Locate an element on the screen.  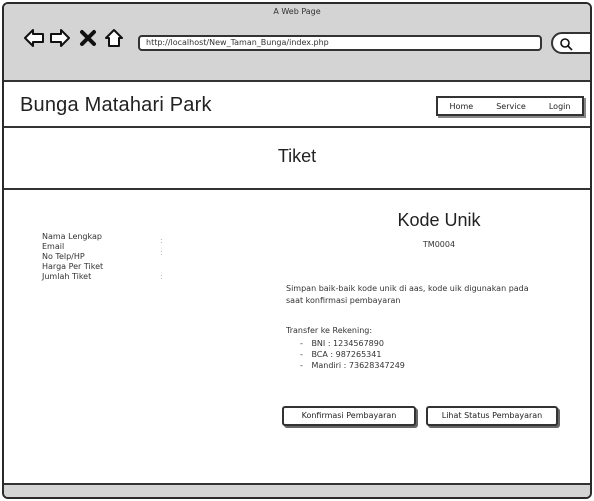
top-navigation: Home Service Login is located at coordinates (510, 106).